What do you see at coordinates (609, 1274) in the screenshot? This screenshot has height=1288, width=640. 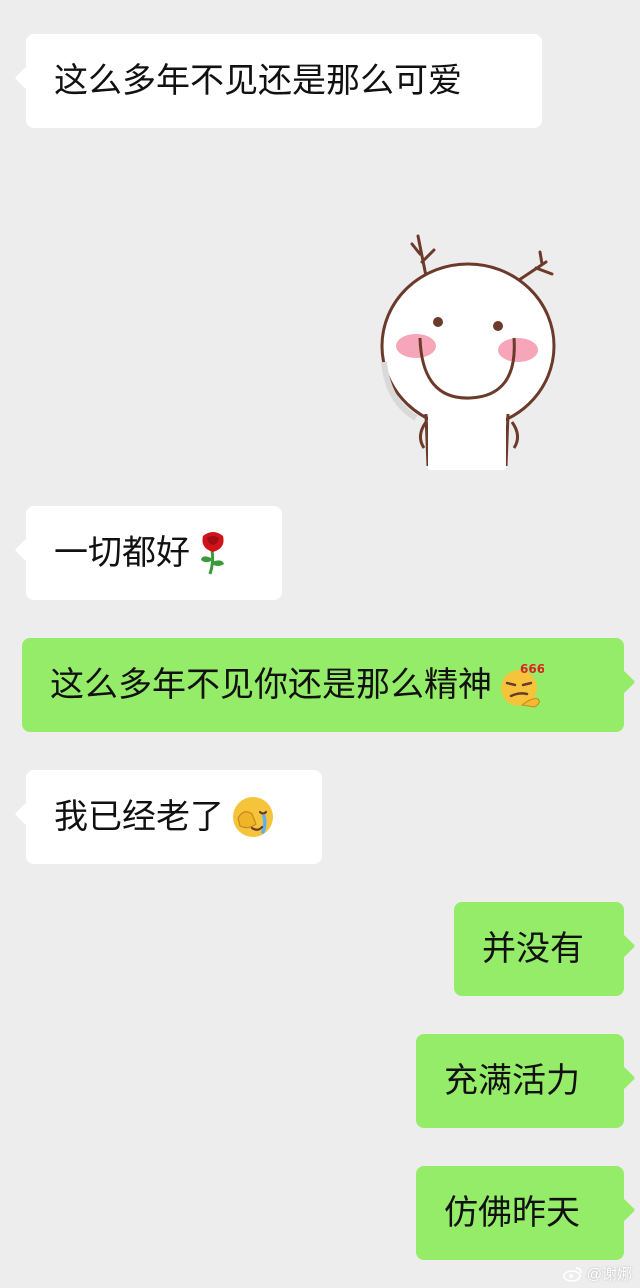 I see `watermark-text: @谢娜` at bounding box center [609, 1274].